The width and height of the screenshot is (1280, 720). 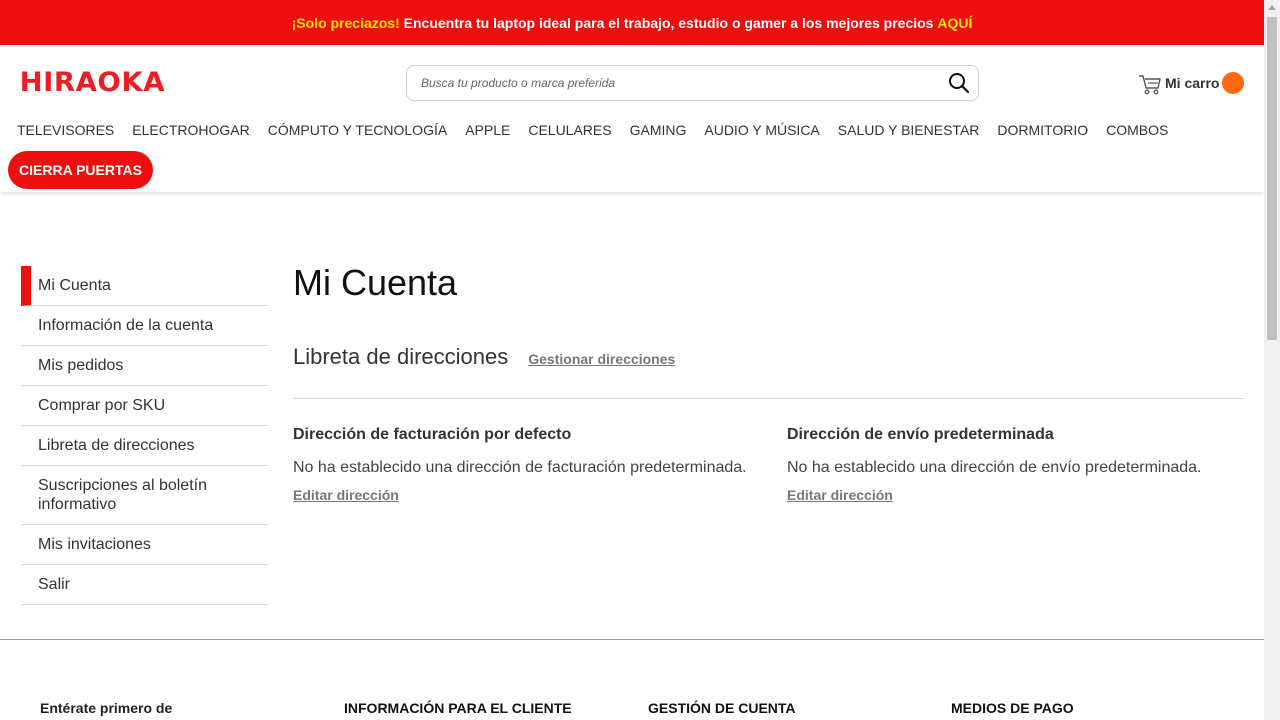 What do you see at coordinates (1042, 130) in the screenshot?
I see `nav-item-dormitorio: DORMITORIO` at bounding box center [1042, 130].